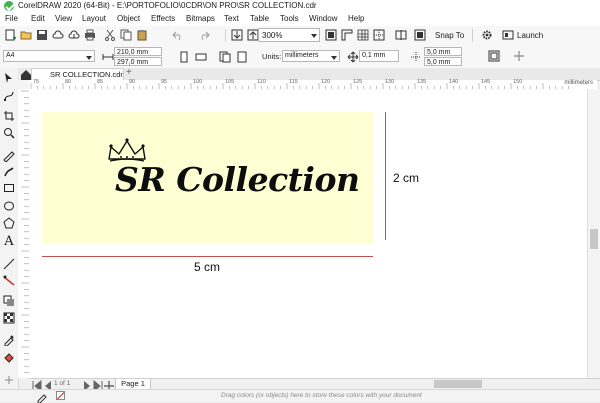 Image resolution: width=600 pixels, height=403 pixels. I want to click on full-screen-icon, so click(331, 35).